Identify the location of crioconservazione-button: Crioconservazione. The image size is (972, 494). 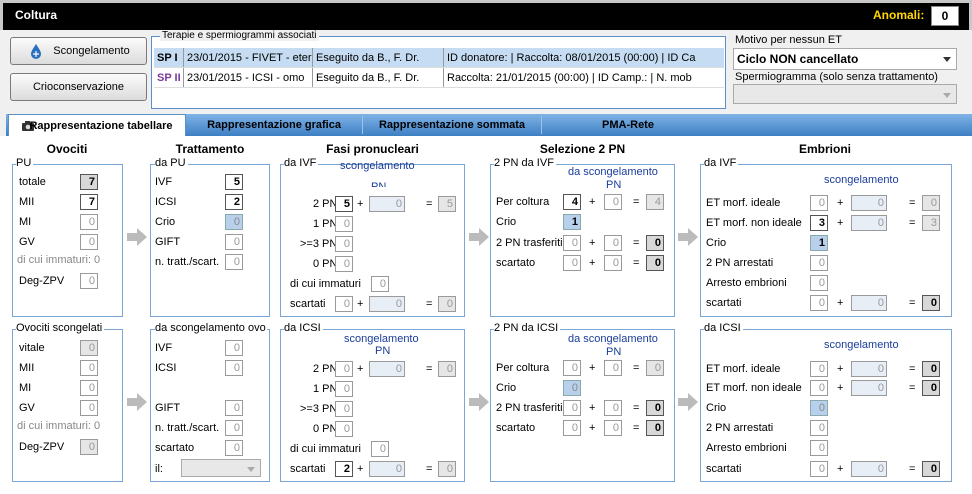
(78, 87).